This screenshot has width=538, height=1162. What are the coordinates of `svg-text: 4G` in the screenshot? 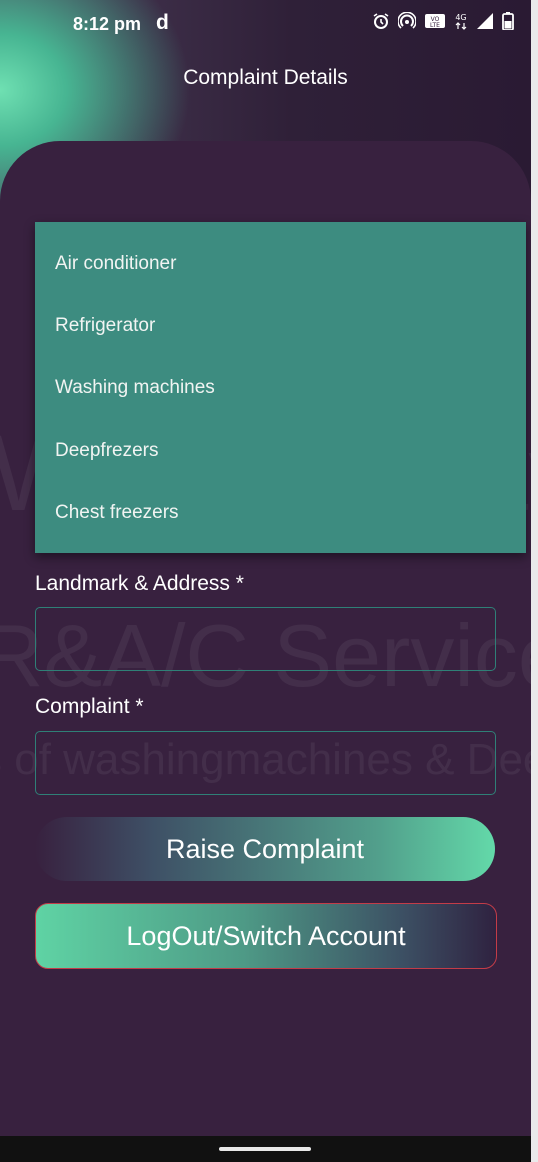 It's located at (460, 17).